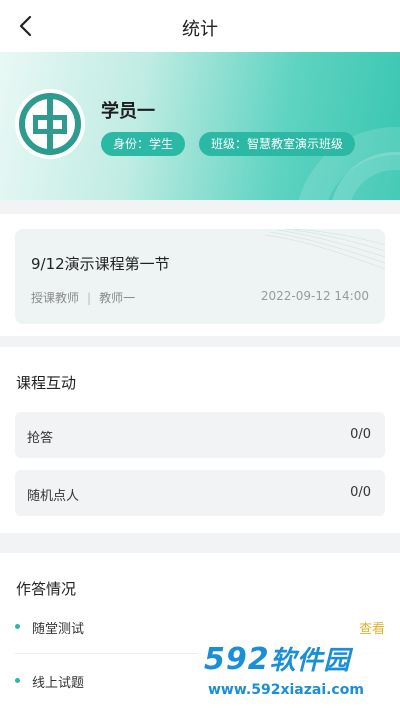  I want to click on list-item-label: 随堂测试, so click(58, 629).